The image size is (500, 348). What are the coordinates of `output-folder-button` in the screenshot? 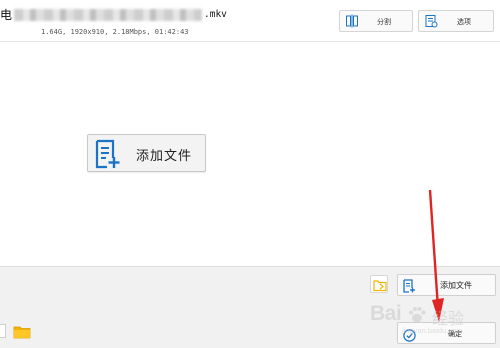 It's located at (22, 331).